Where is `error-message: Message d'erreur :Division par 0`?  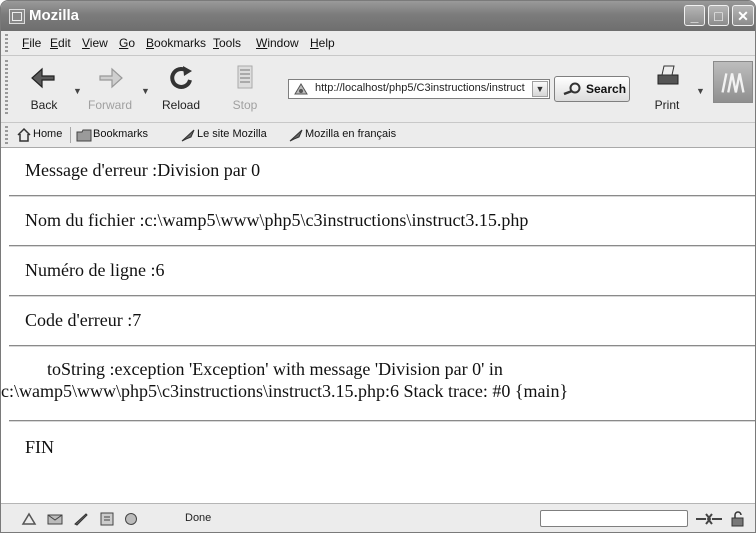 error-message: Message d'erreur :Division par 0 is located at coordinates (143, 170).